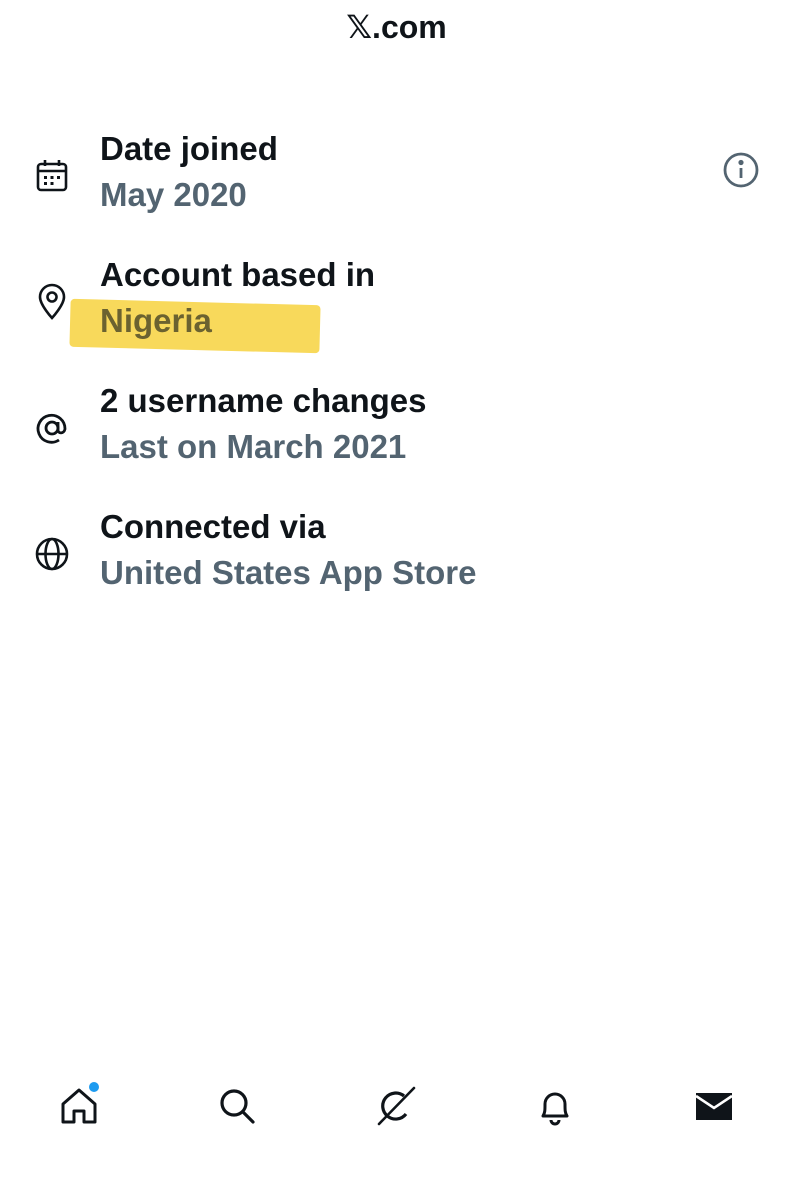 This screenshot has width=793, height=1200. What do you see at coordinates (253, 446) in the screenshot?
I see `info-value: Last on March 2021` at bounding box center [253, 446].